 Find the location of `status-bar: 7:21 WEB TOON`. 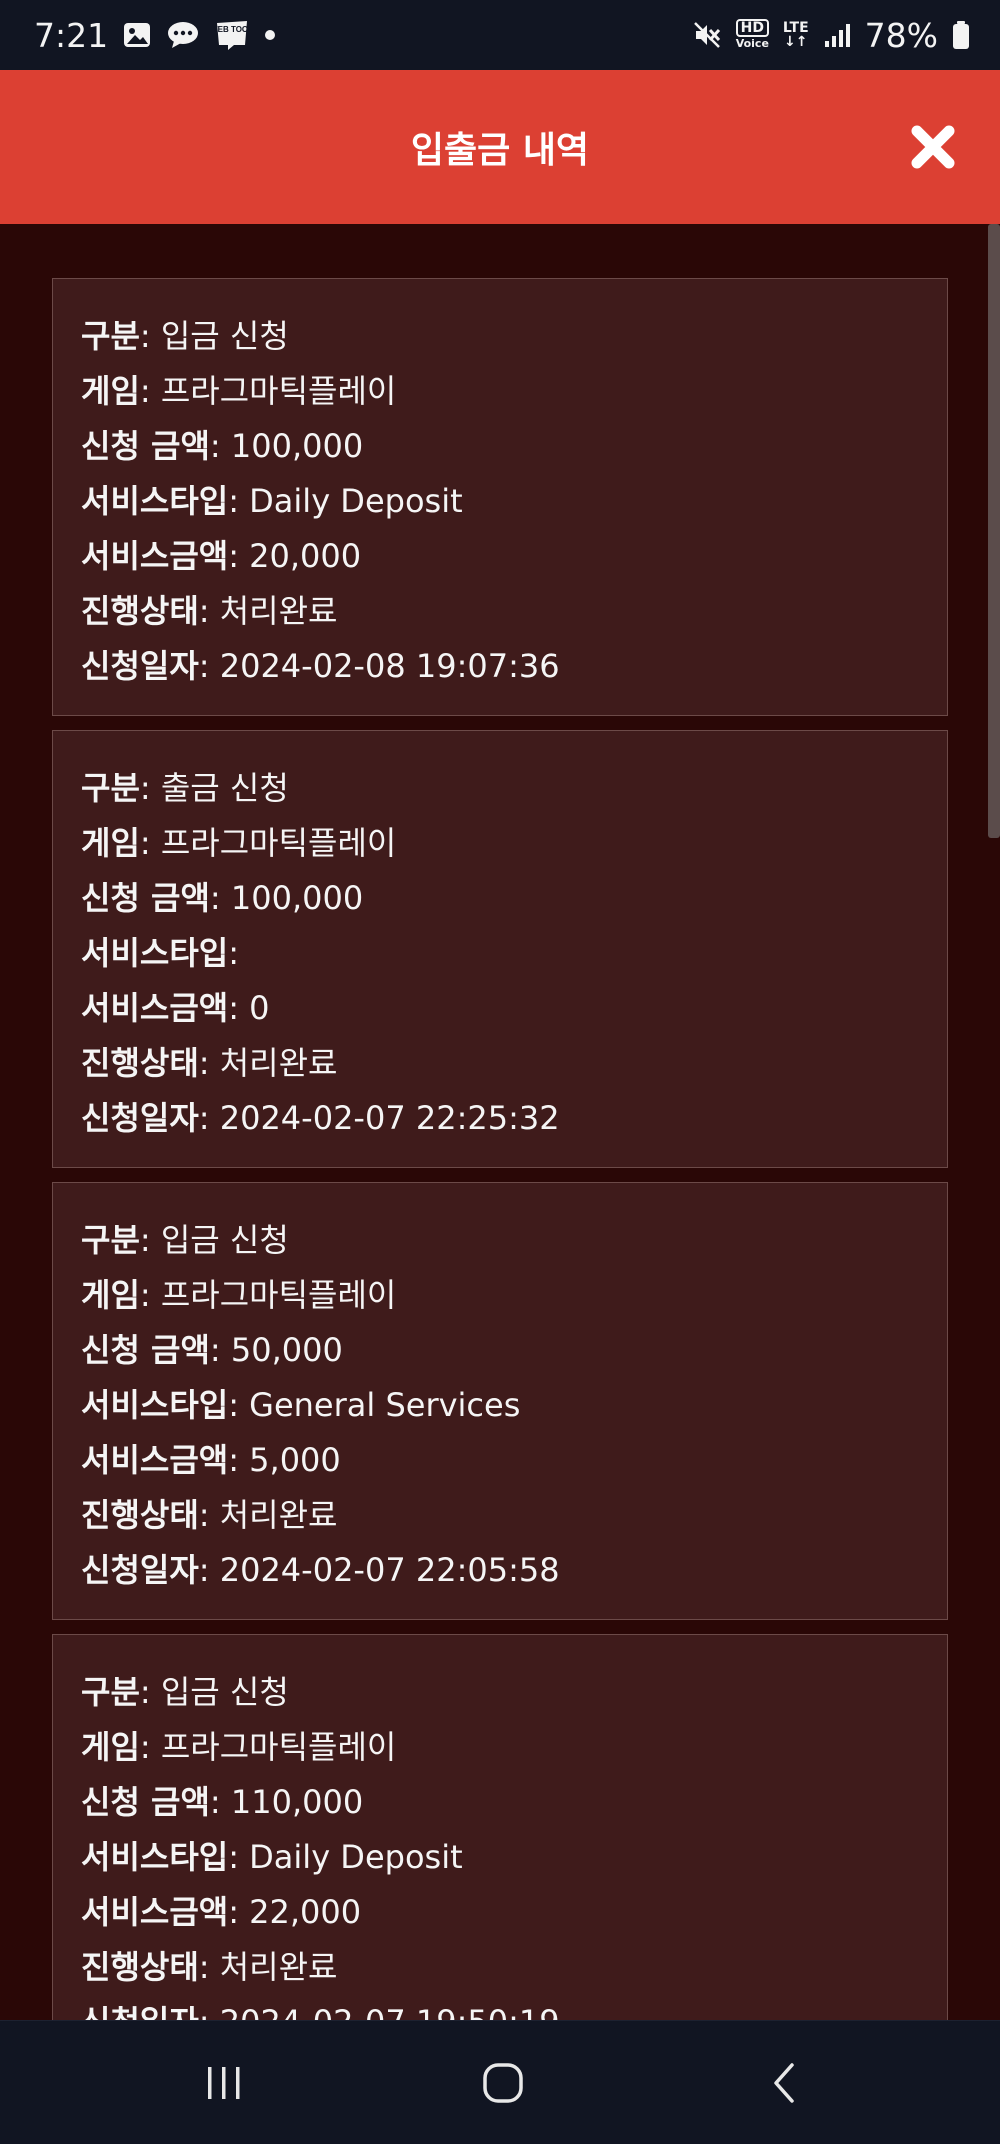

status-bar: 7:21 WEB TOON is located at coordinates (500, 35).